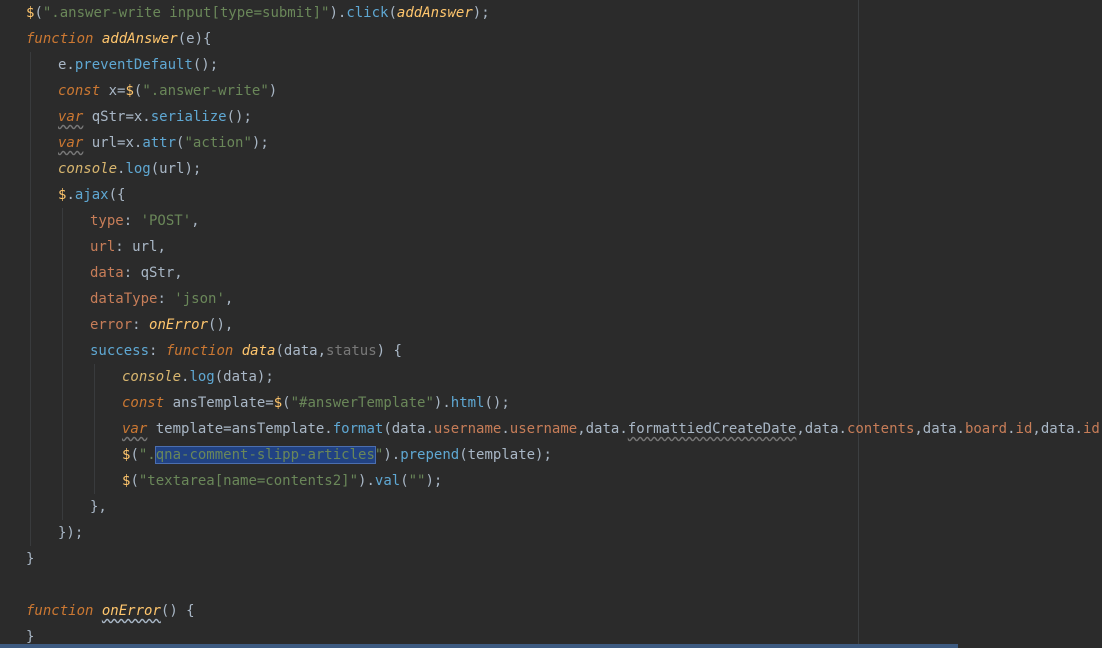 Image resolution: width=1102 pixels, height=648 pixels. Describe the element at coordinates (152, 377) in the screenshot. I see `code-token: console` at that location.